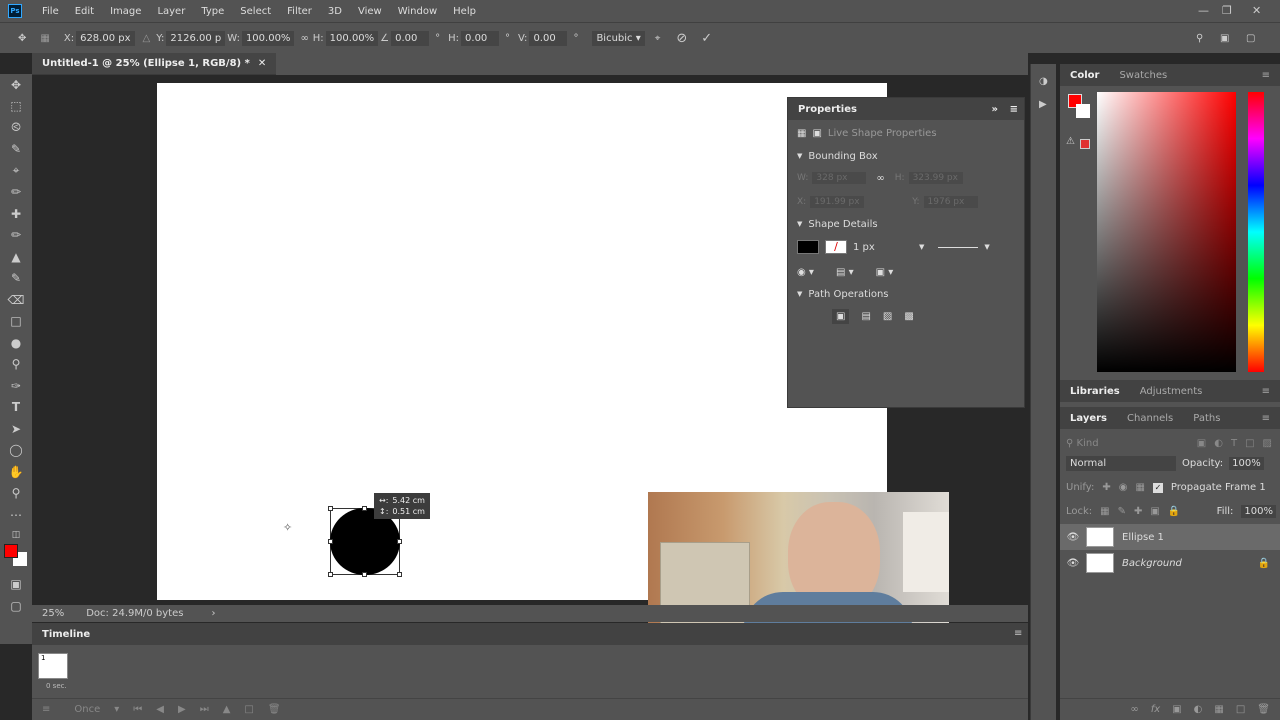  Describe the element at coordinates (1150, 418) in the screenshot. I see `tab-channels: Channels` at that location.